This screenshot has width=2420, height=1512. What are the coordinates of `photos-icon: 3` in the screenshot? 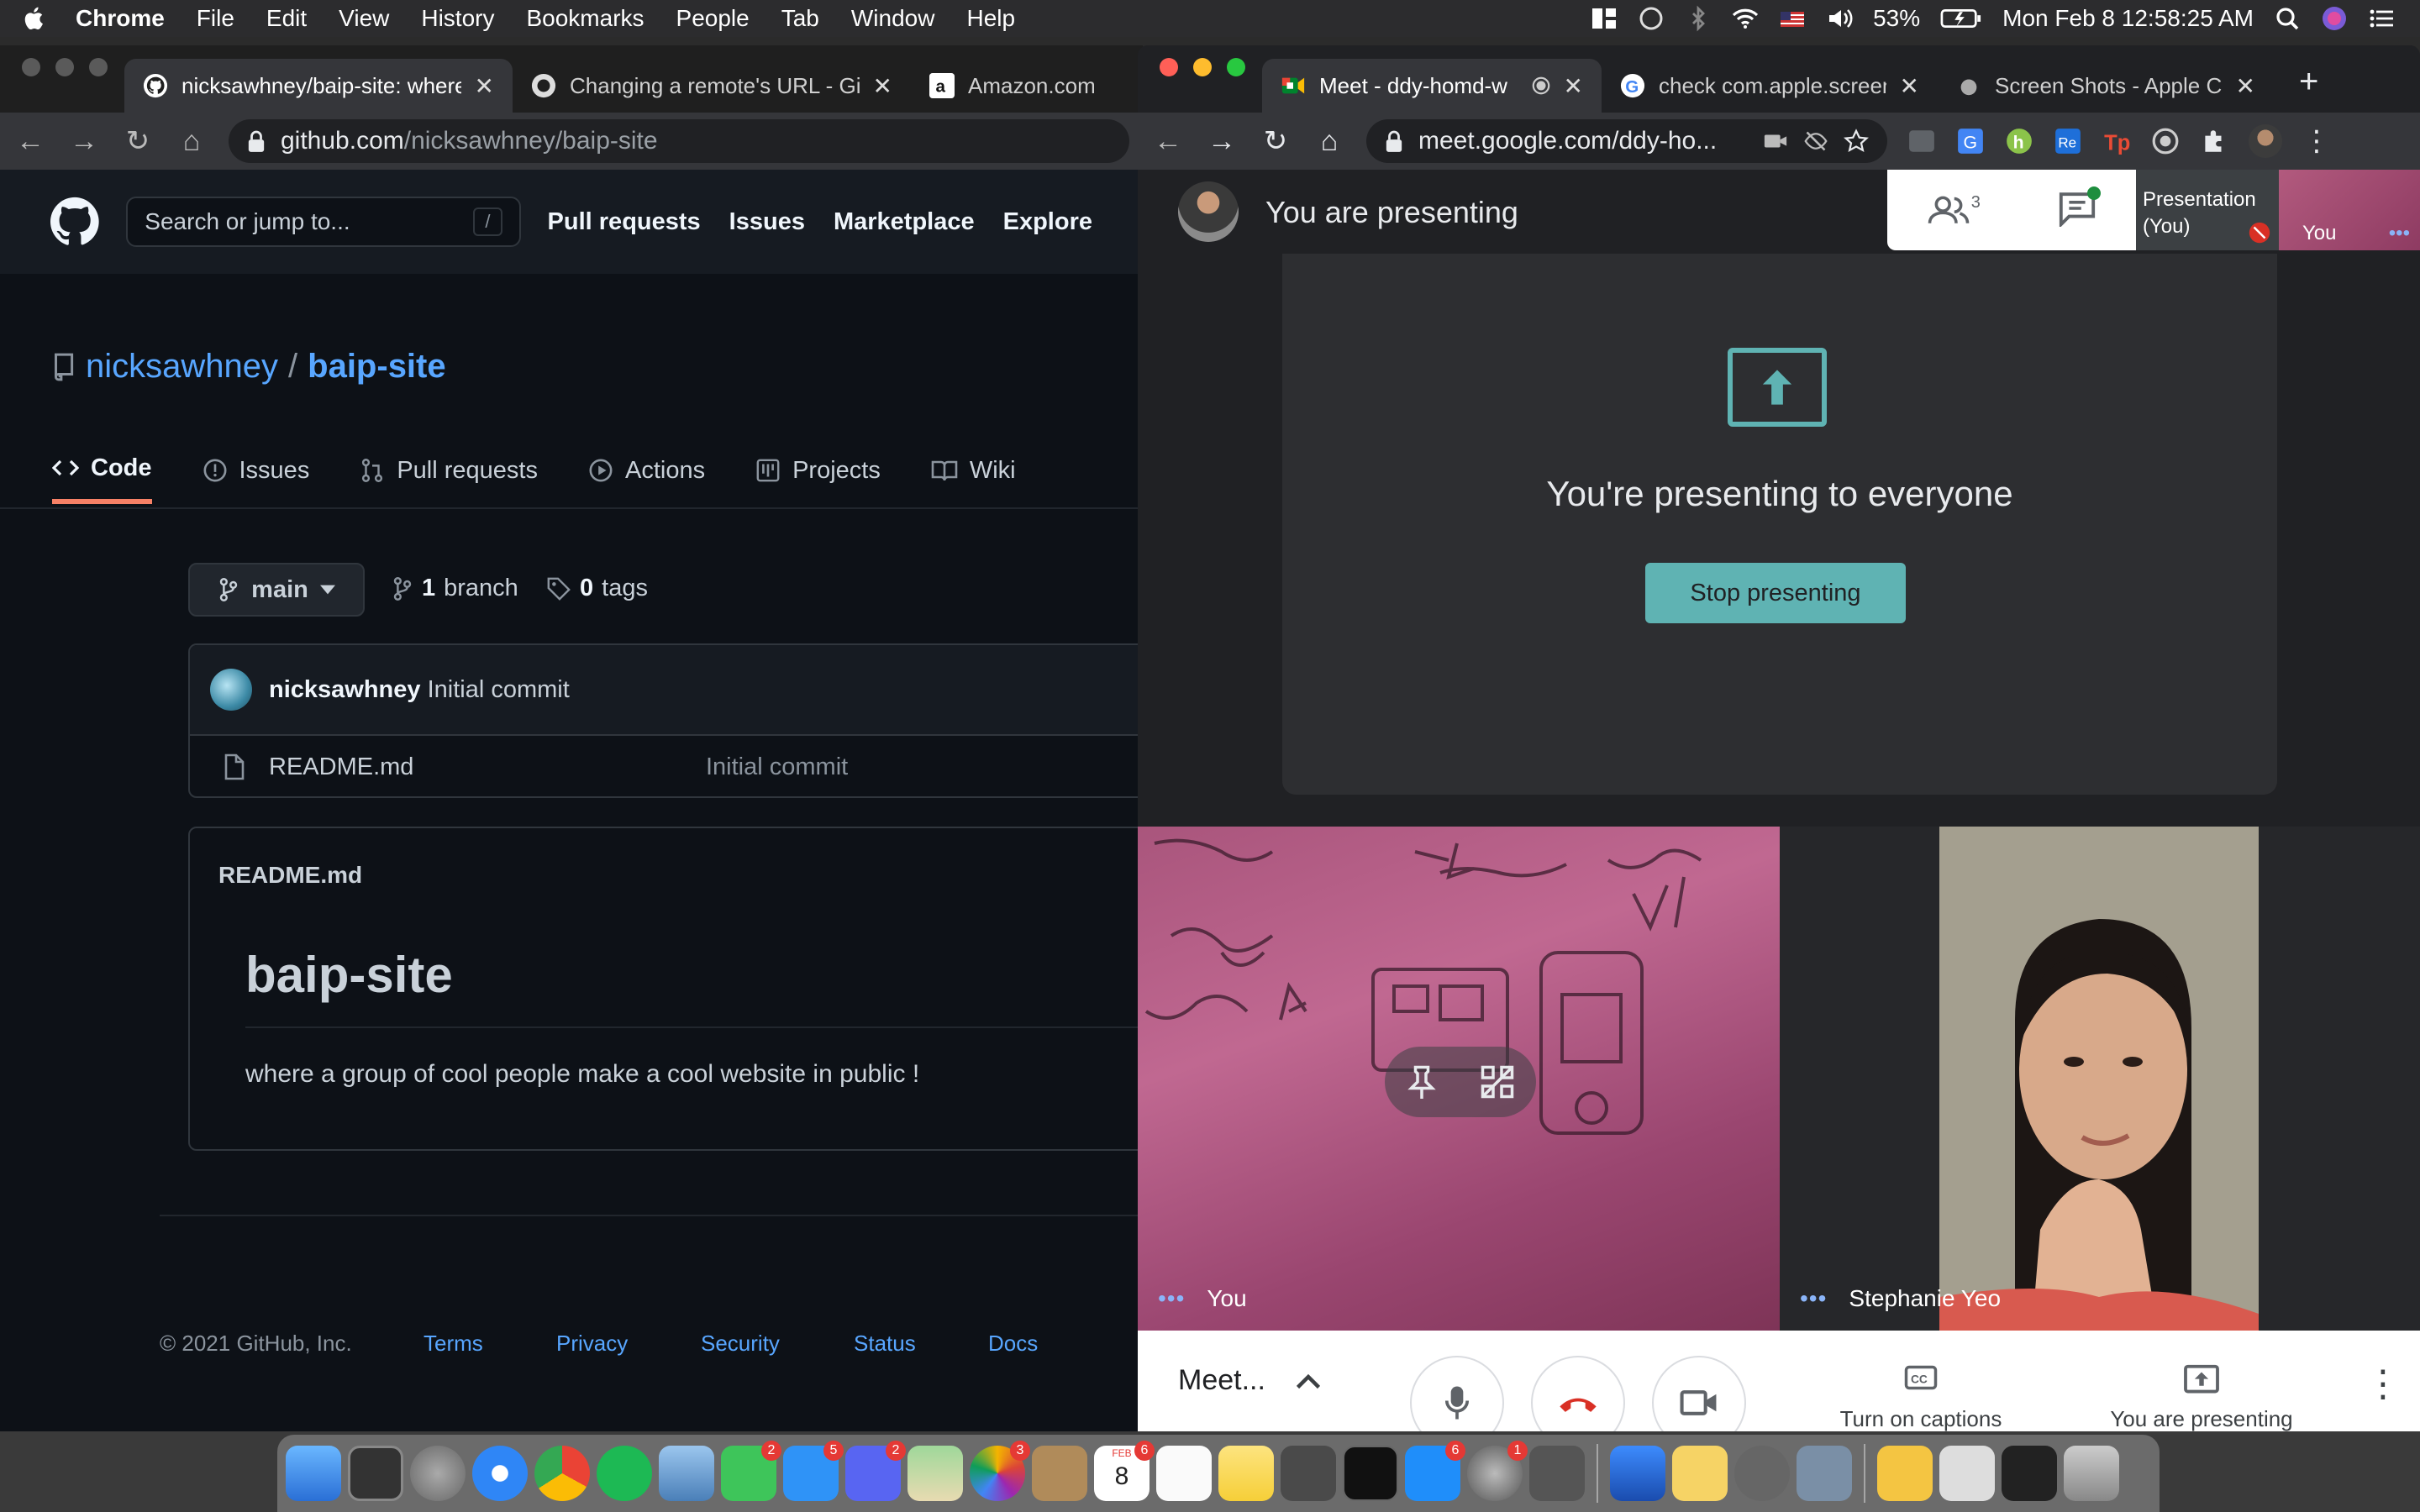 It's located at (1000, 1471).